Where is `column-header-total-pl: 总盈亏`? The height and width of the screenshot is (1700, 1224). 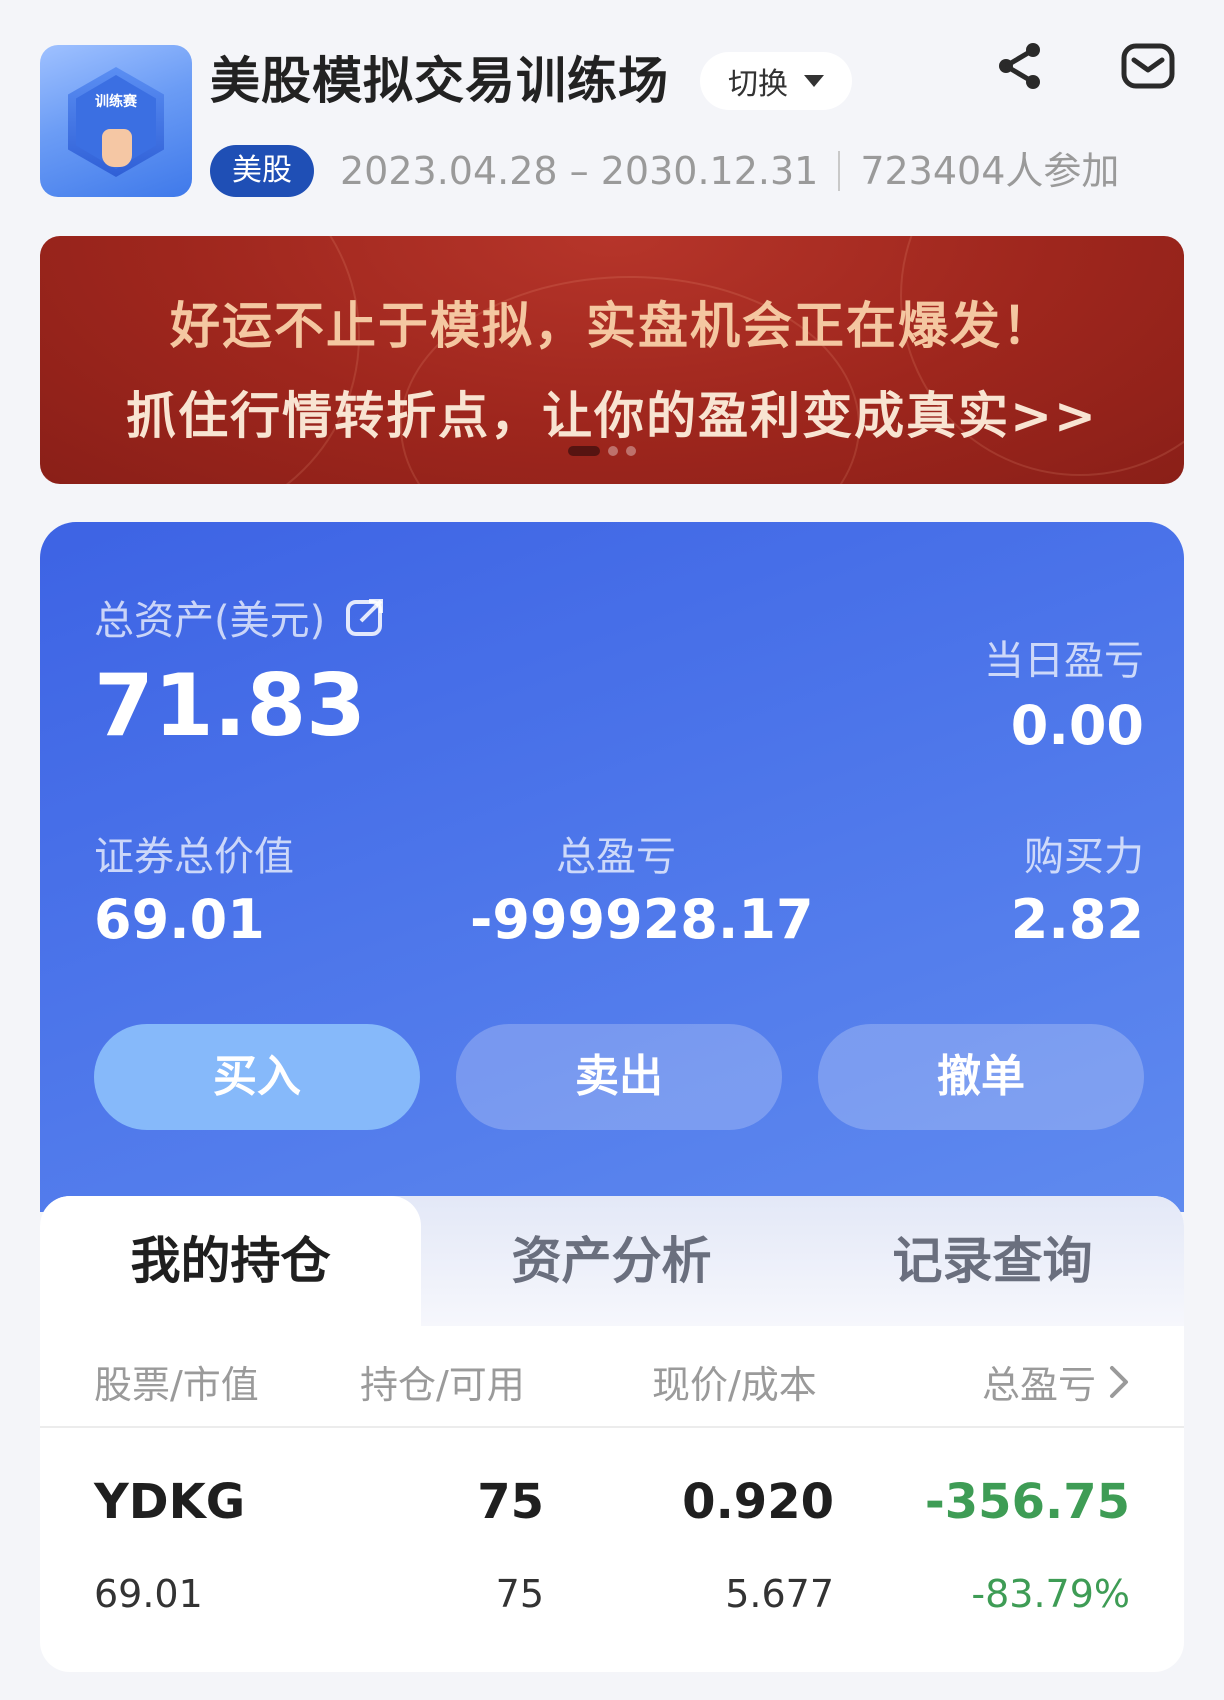
column-header-total-pl: 总盈亏 is located at coordinates (1056, 1381).